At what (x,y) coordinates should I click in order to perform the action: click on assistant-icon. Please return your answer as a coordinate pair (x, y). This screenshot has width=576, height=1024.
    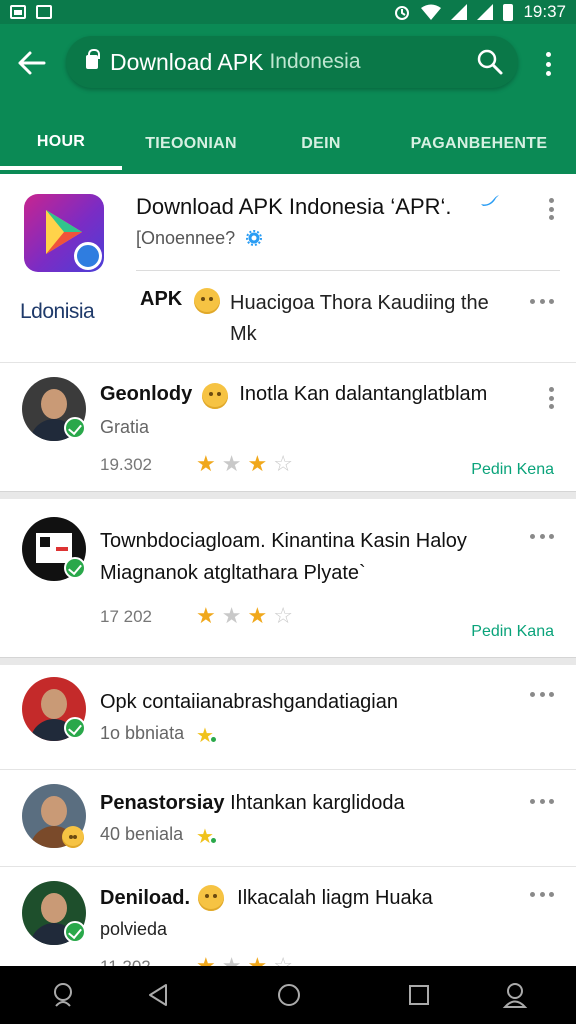
    Looking at the image, I should click on (63, 995).